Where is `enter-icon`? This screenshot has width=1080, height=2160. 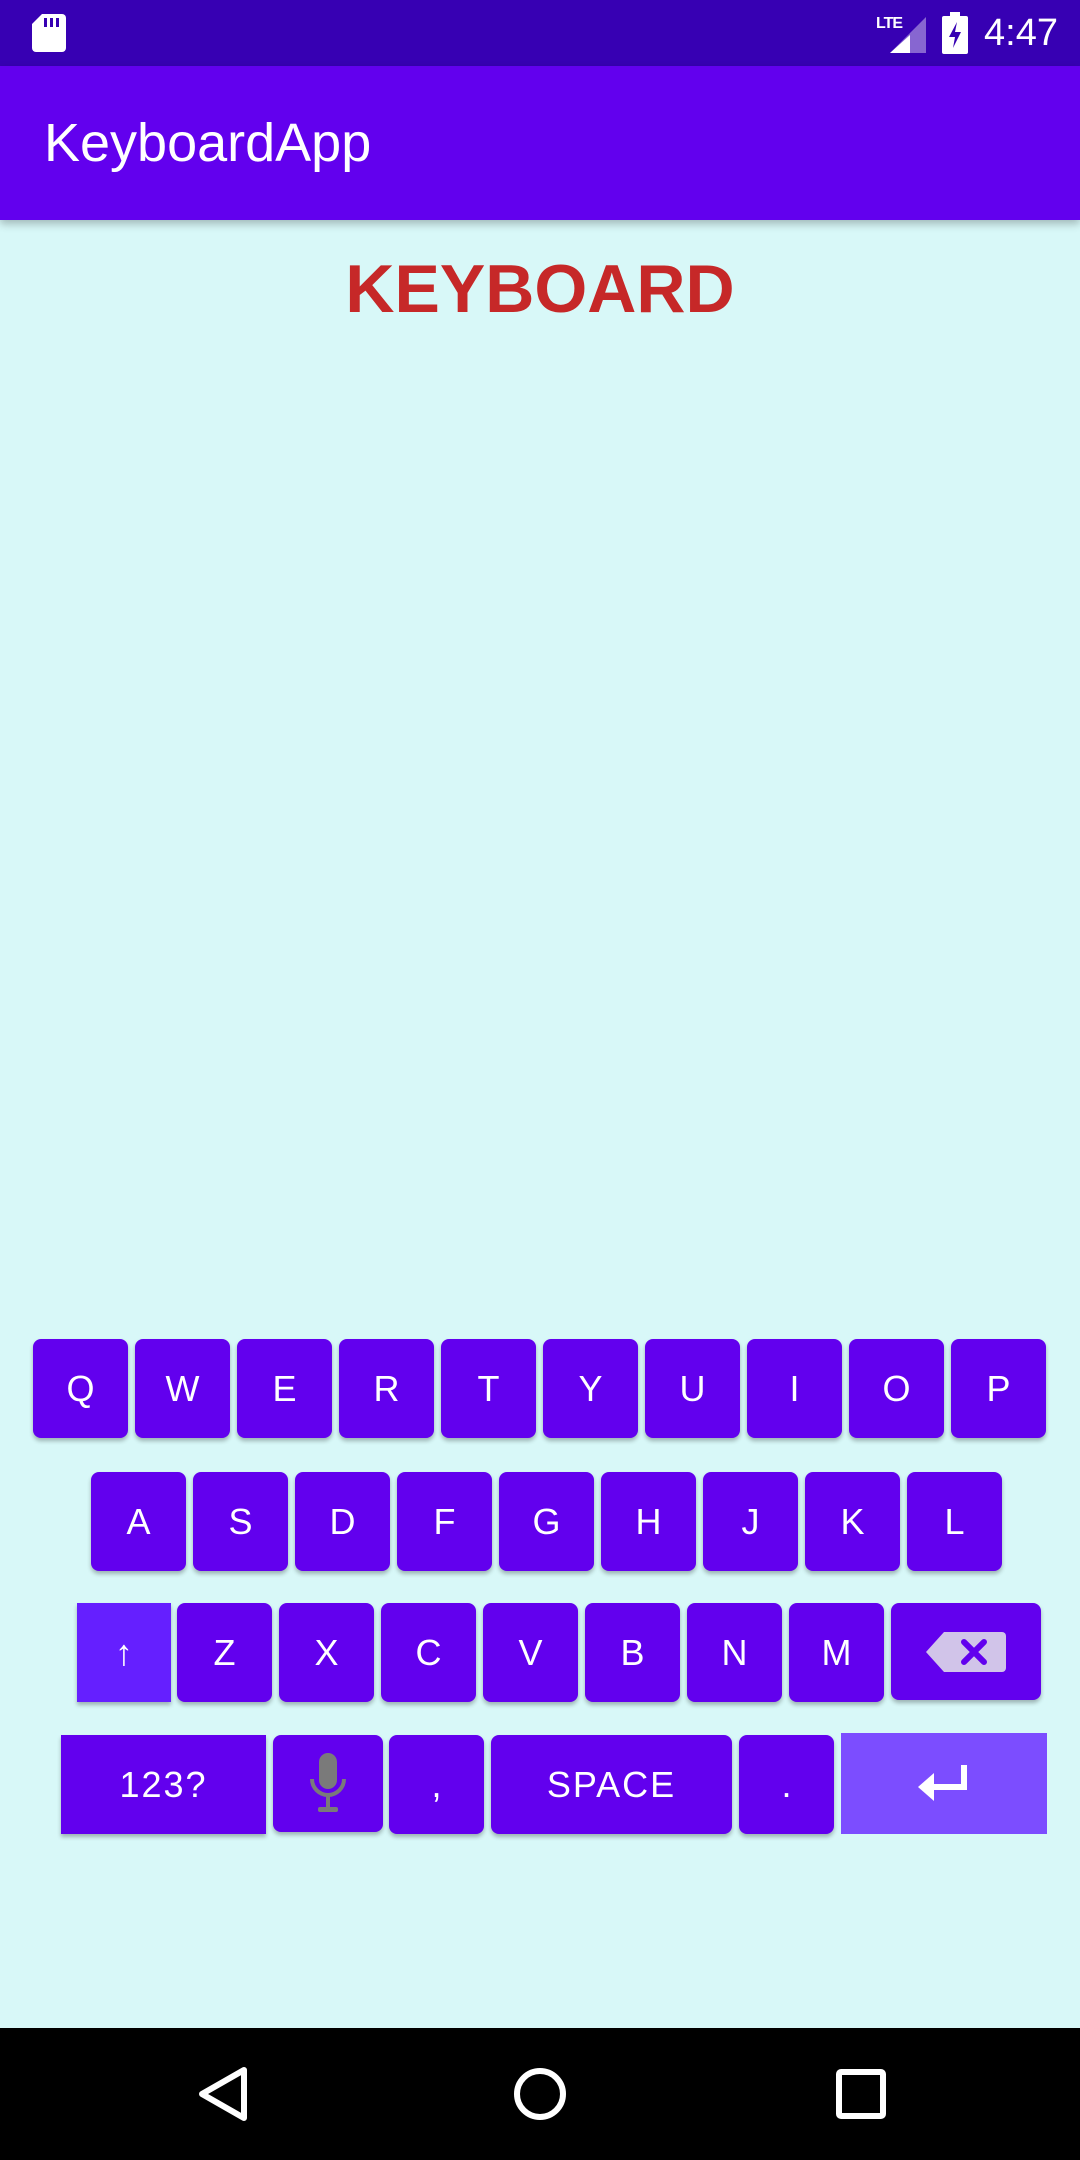 enter-icon is located at coordinates (942, 1782).